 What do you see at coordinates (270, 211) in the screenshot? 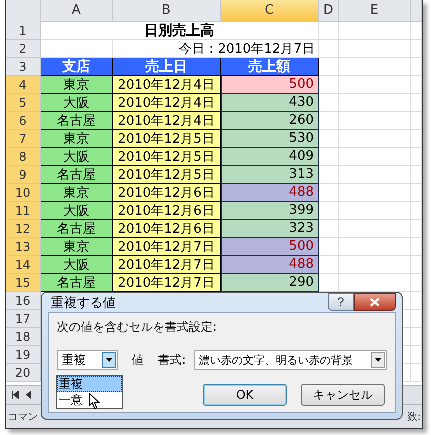
I see `table-cell: 399` at bounding box center [270, 211].